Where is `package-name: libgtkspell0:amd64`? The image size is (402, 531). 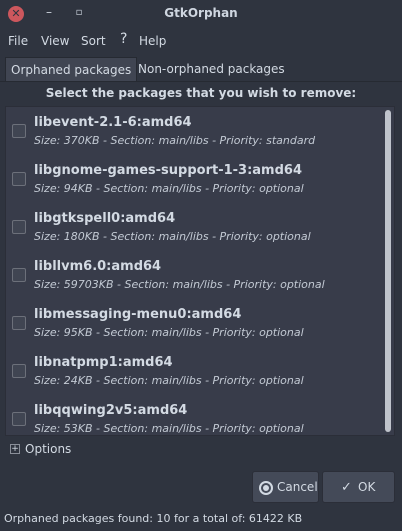 package-name: libgtkspell0:amd64 is located at coordinates (105, 218).